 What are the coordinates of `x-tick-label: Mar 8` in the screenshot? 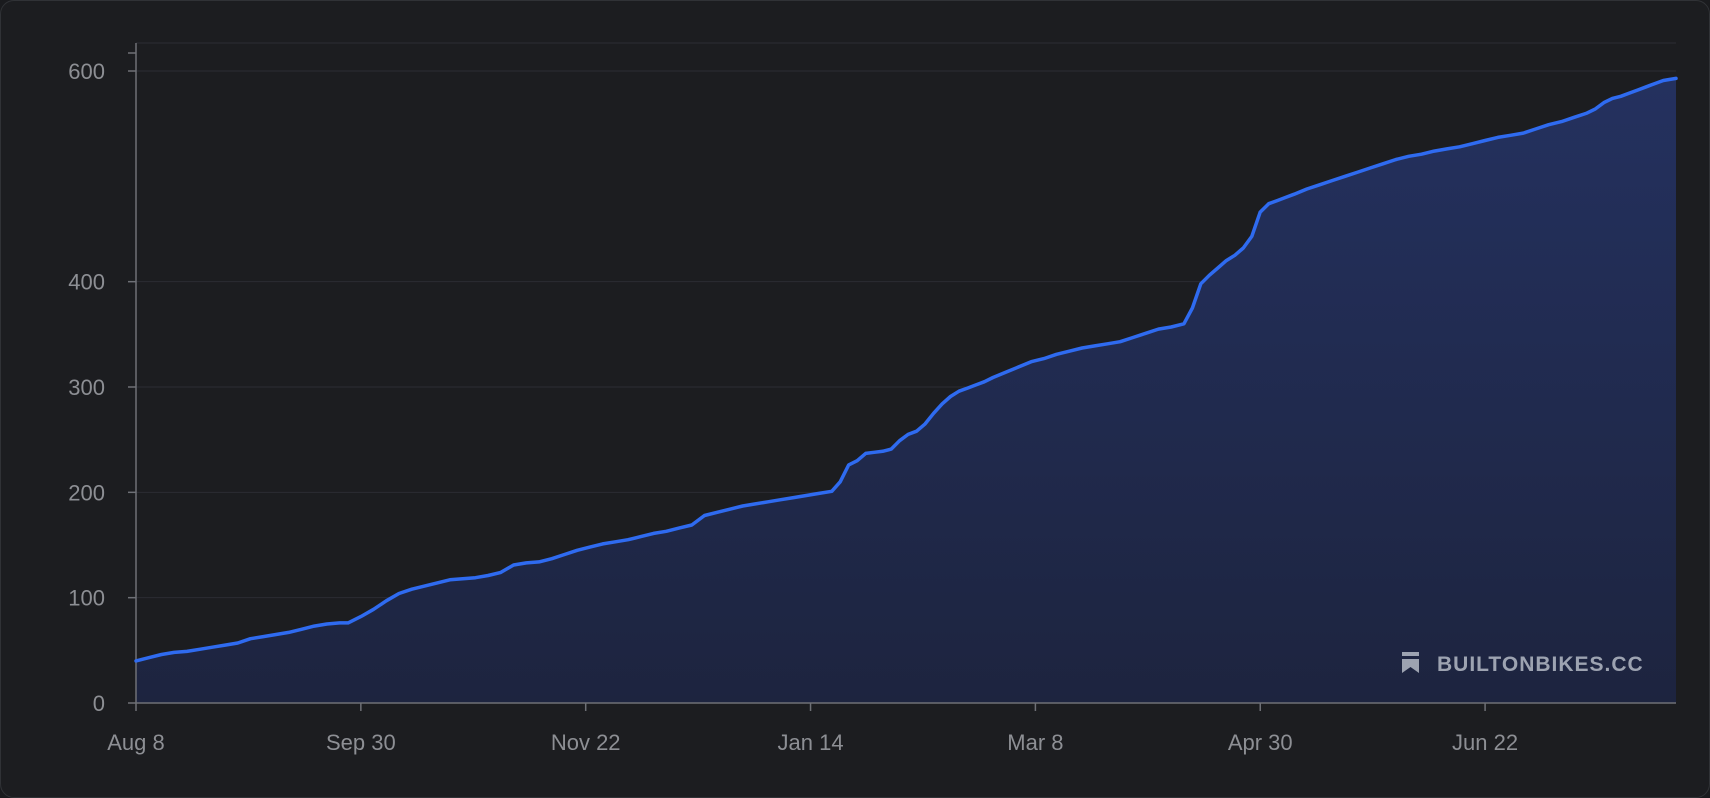 It's located at (1035, 742).